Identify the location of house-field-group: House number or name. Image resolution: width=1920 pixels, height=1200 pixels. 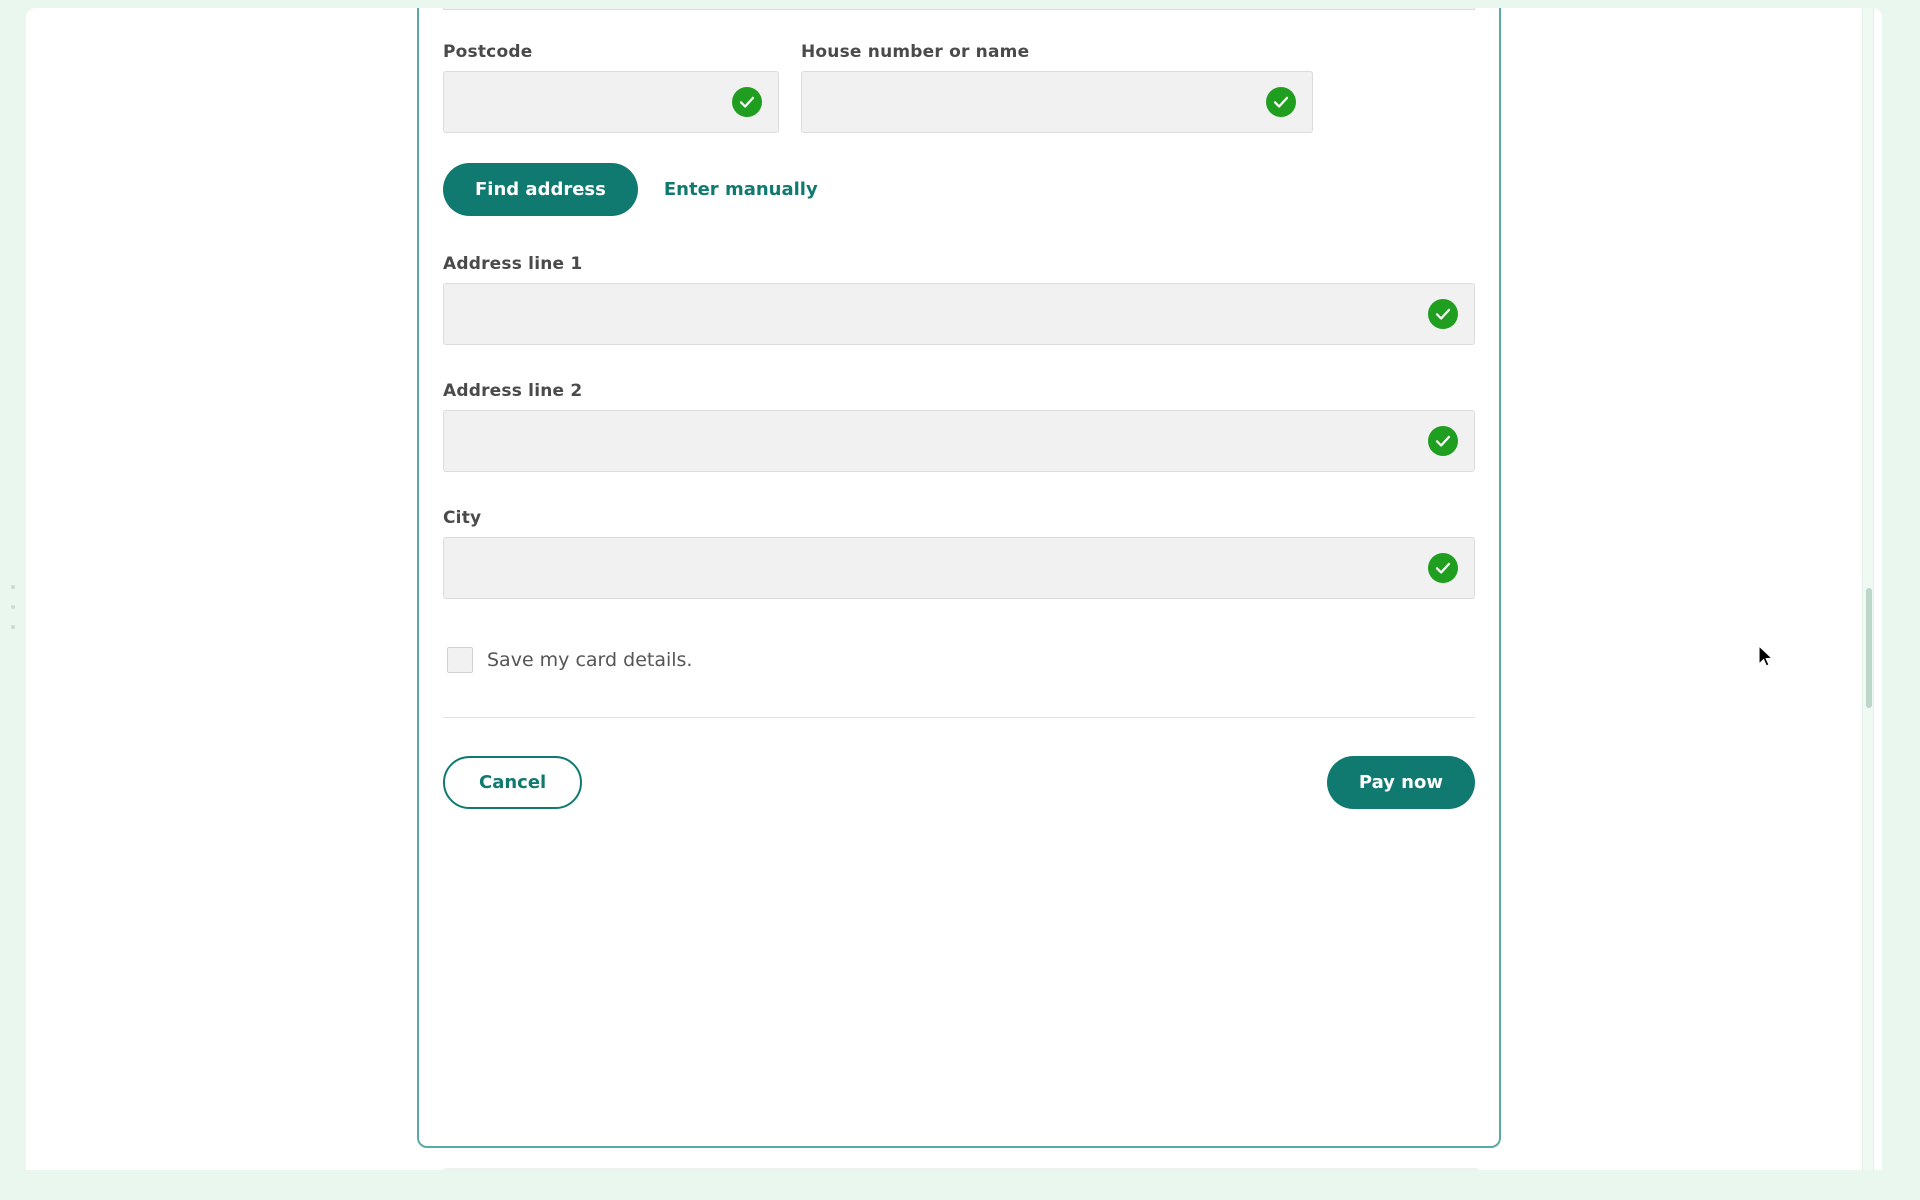
(1057, 87).